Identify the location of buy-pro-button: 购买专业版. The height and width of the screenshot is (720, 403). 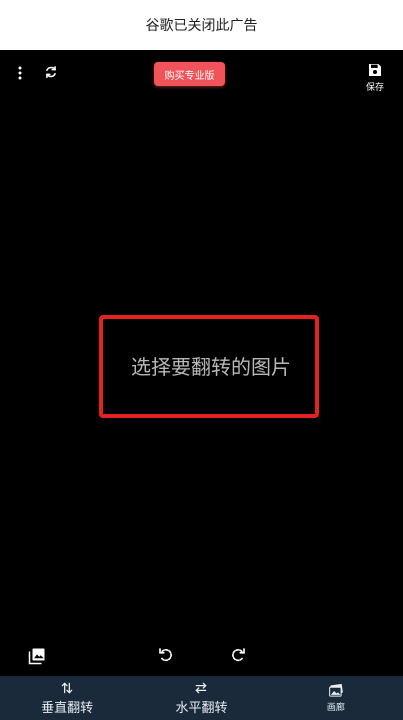
(189, 74).